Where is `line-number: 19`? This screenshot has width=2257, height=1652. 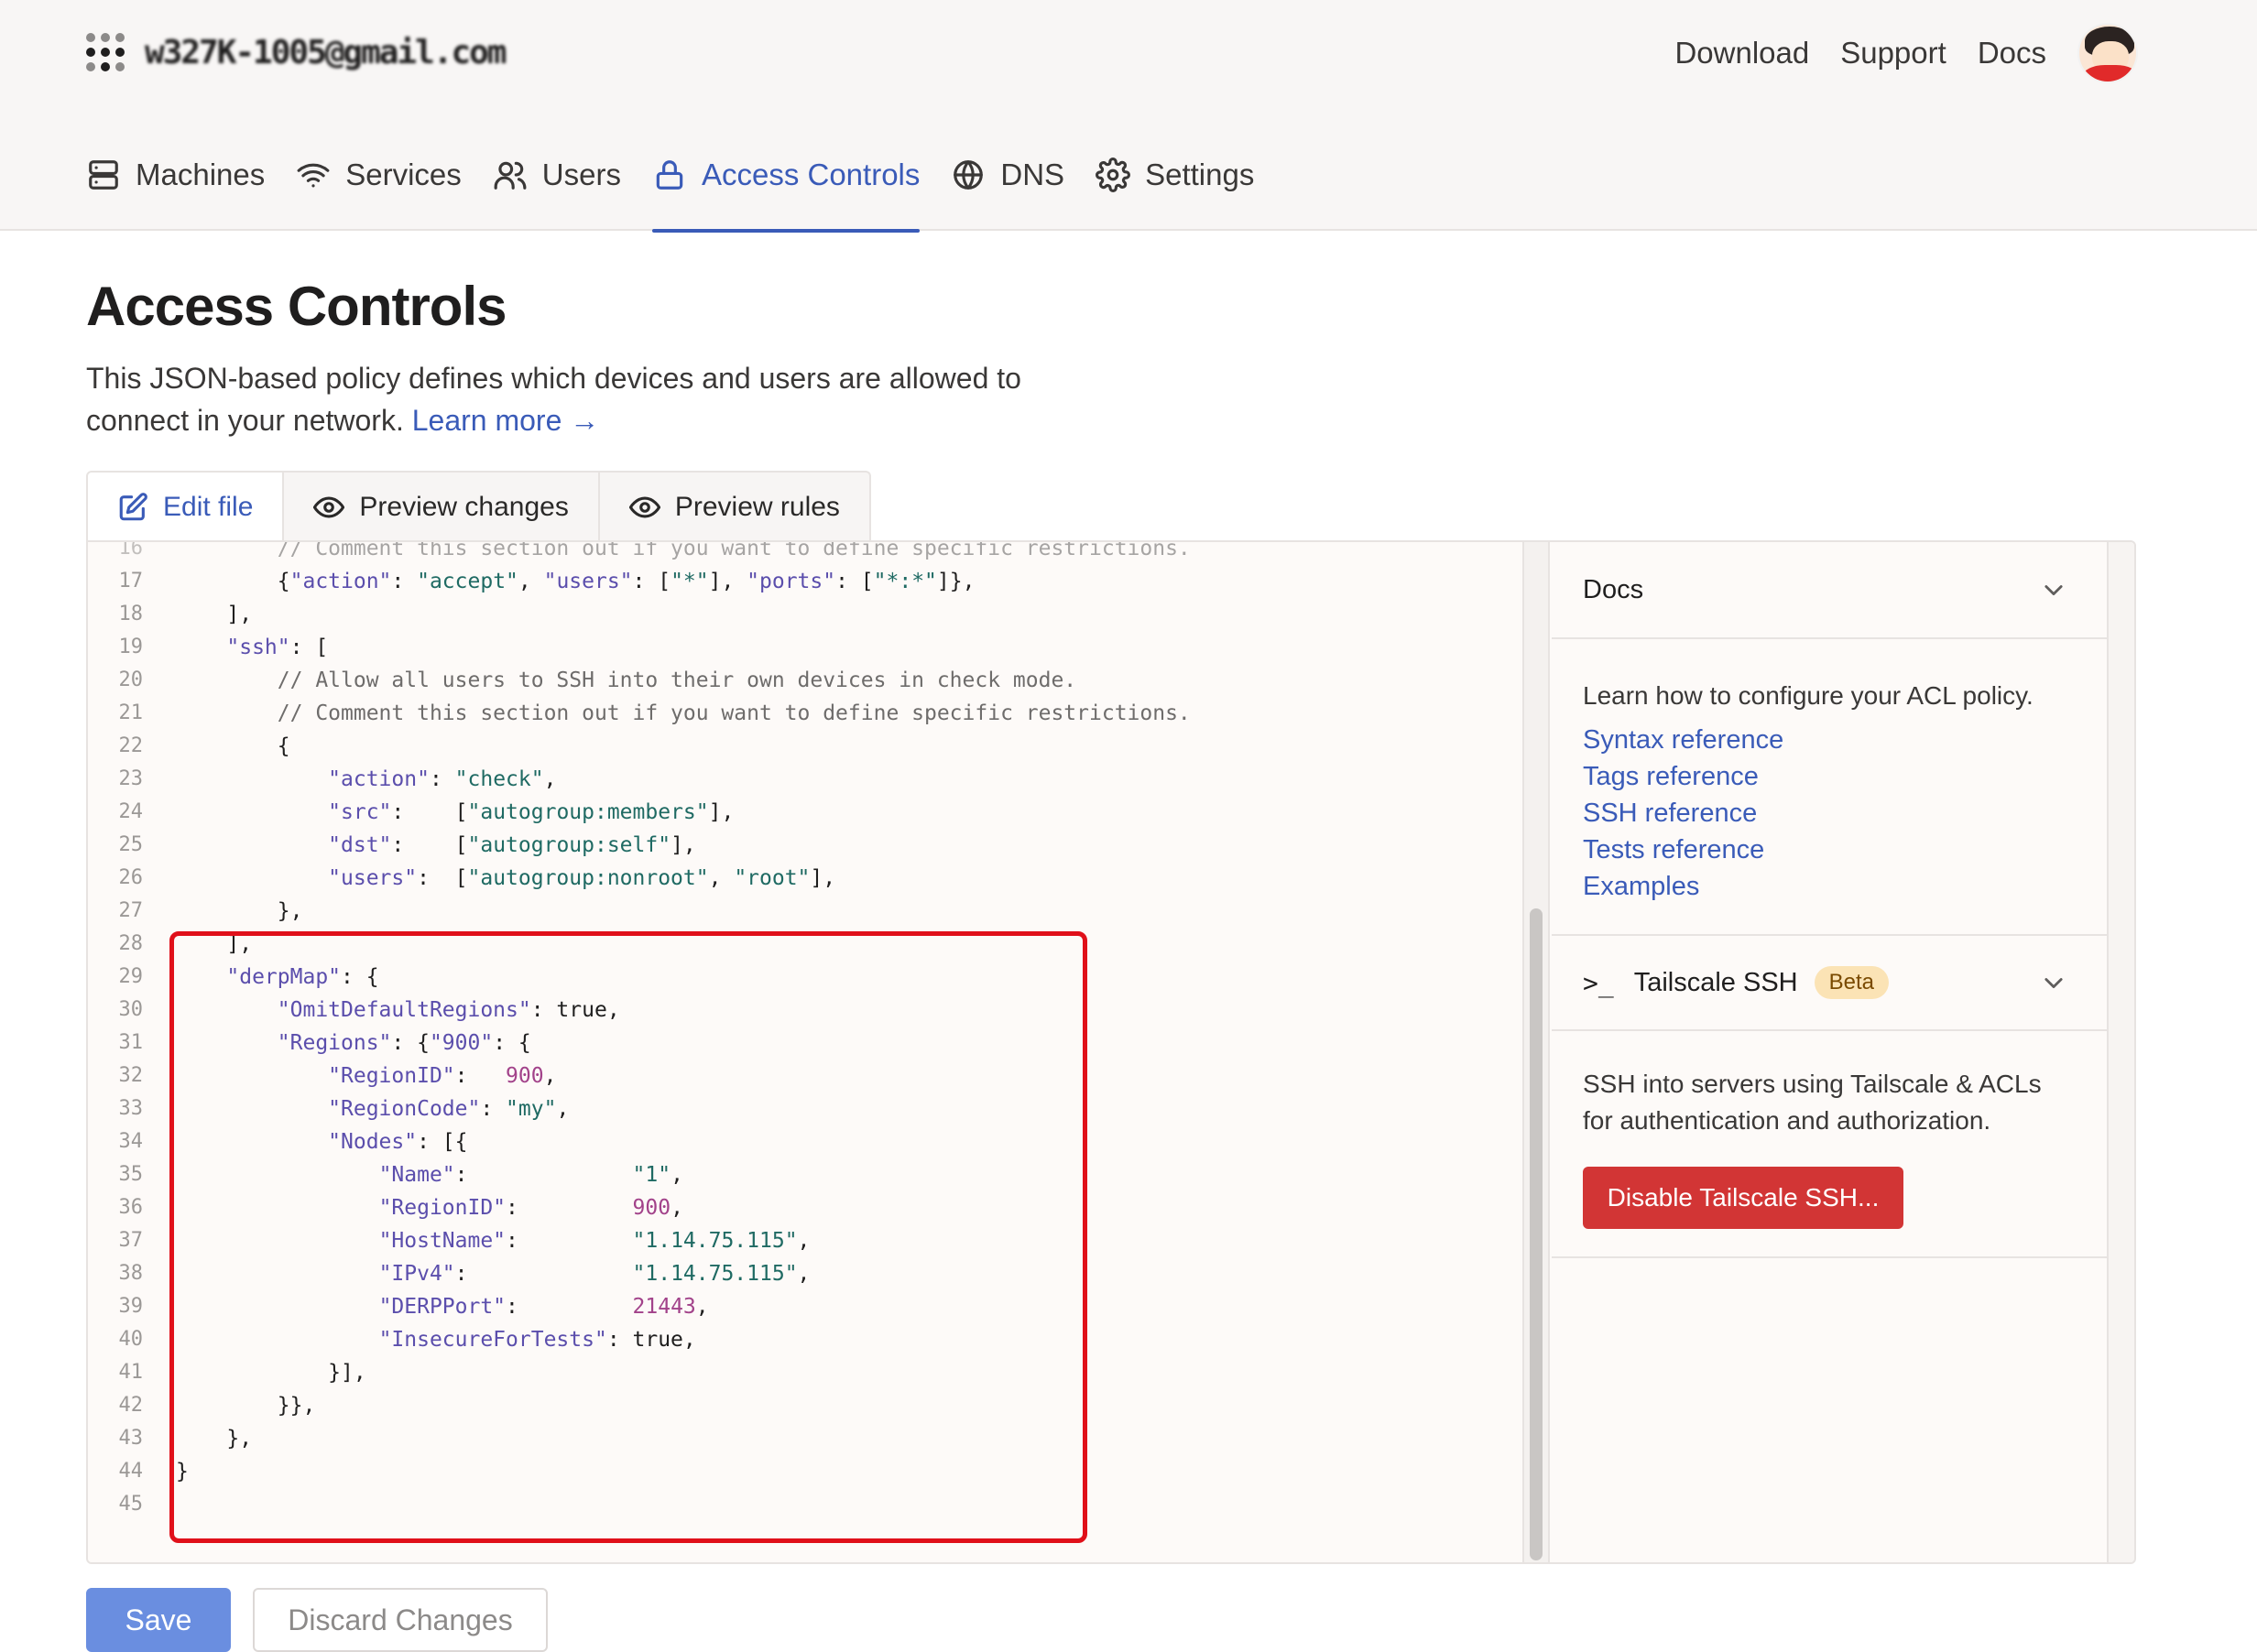 line-number: 19 is located at coordinates (131, 647).